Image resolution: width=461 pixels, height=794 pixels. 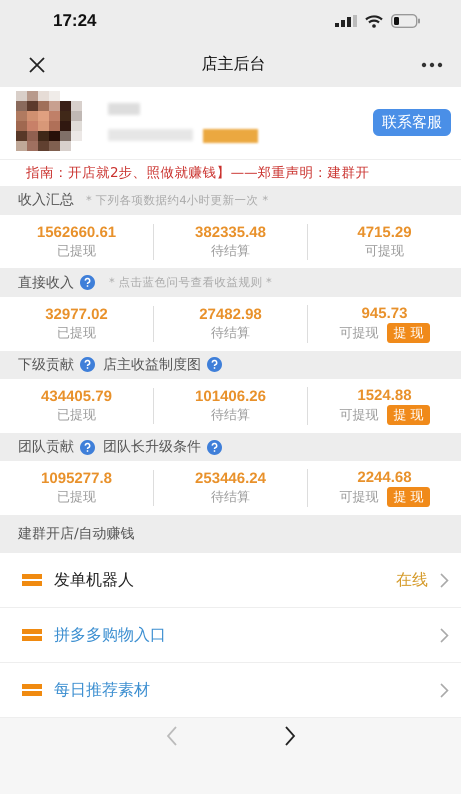 I want to click on menu-item-label: 每日推荐素材, so click(x=102, y=690).